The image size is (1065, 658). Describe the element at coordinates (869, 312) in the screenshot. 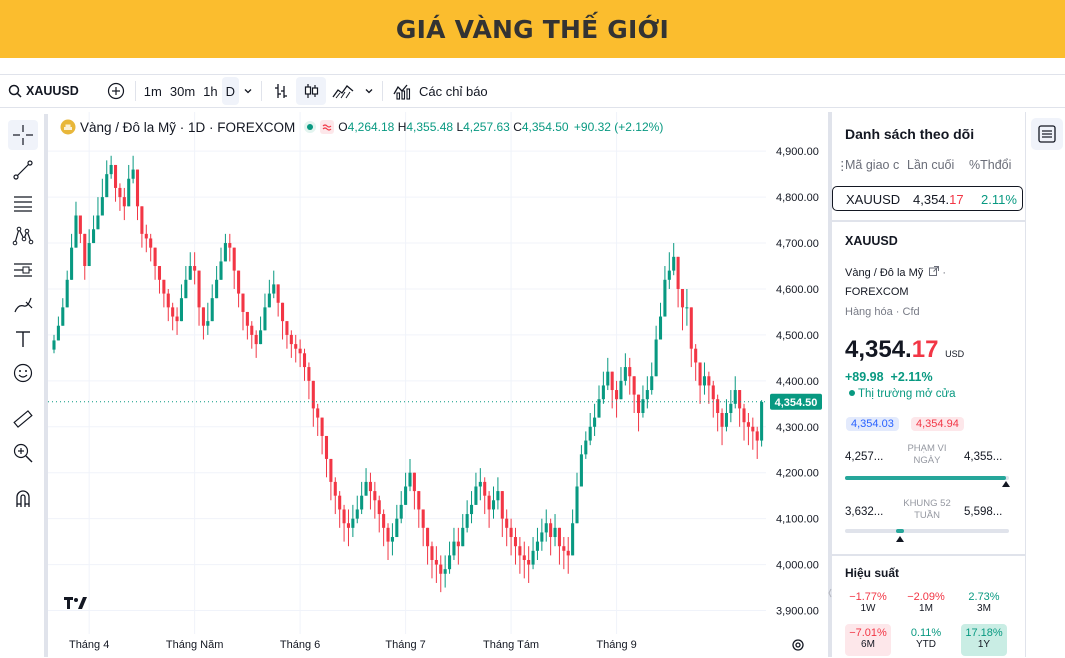

I see `detail-category: Hàng hóa` at that location.